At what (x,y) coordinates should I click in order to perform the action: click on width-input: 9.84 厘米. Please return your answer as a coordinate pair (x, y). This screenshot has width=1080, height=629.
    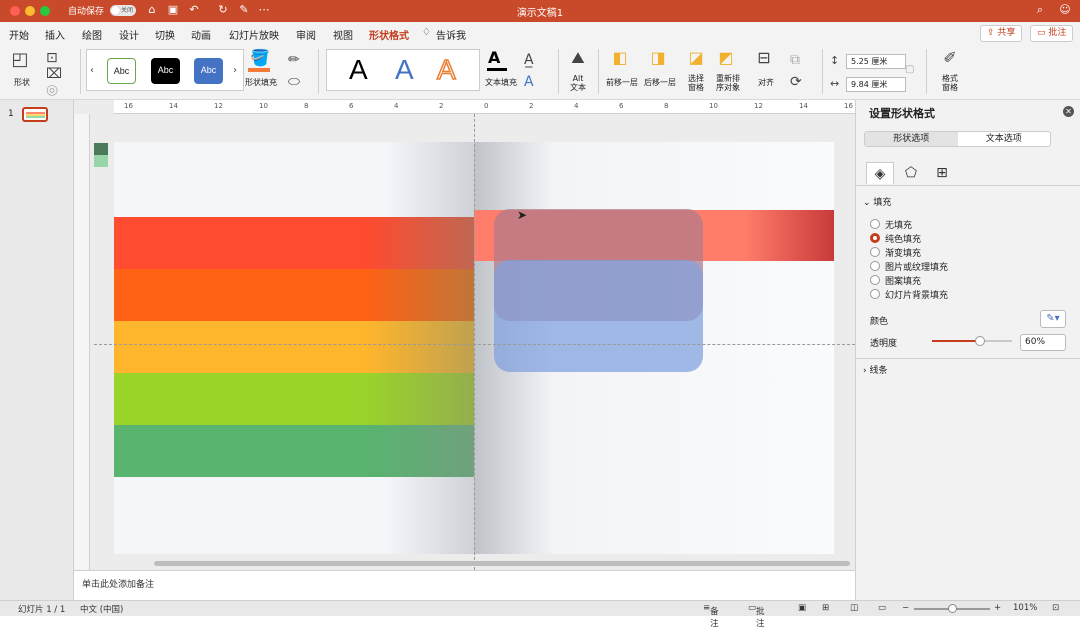
    Looking at the image, I should click on (876, 84).